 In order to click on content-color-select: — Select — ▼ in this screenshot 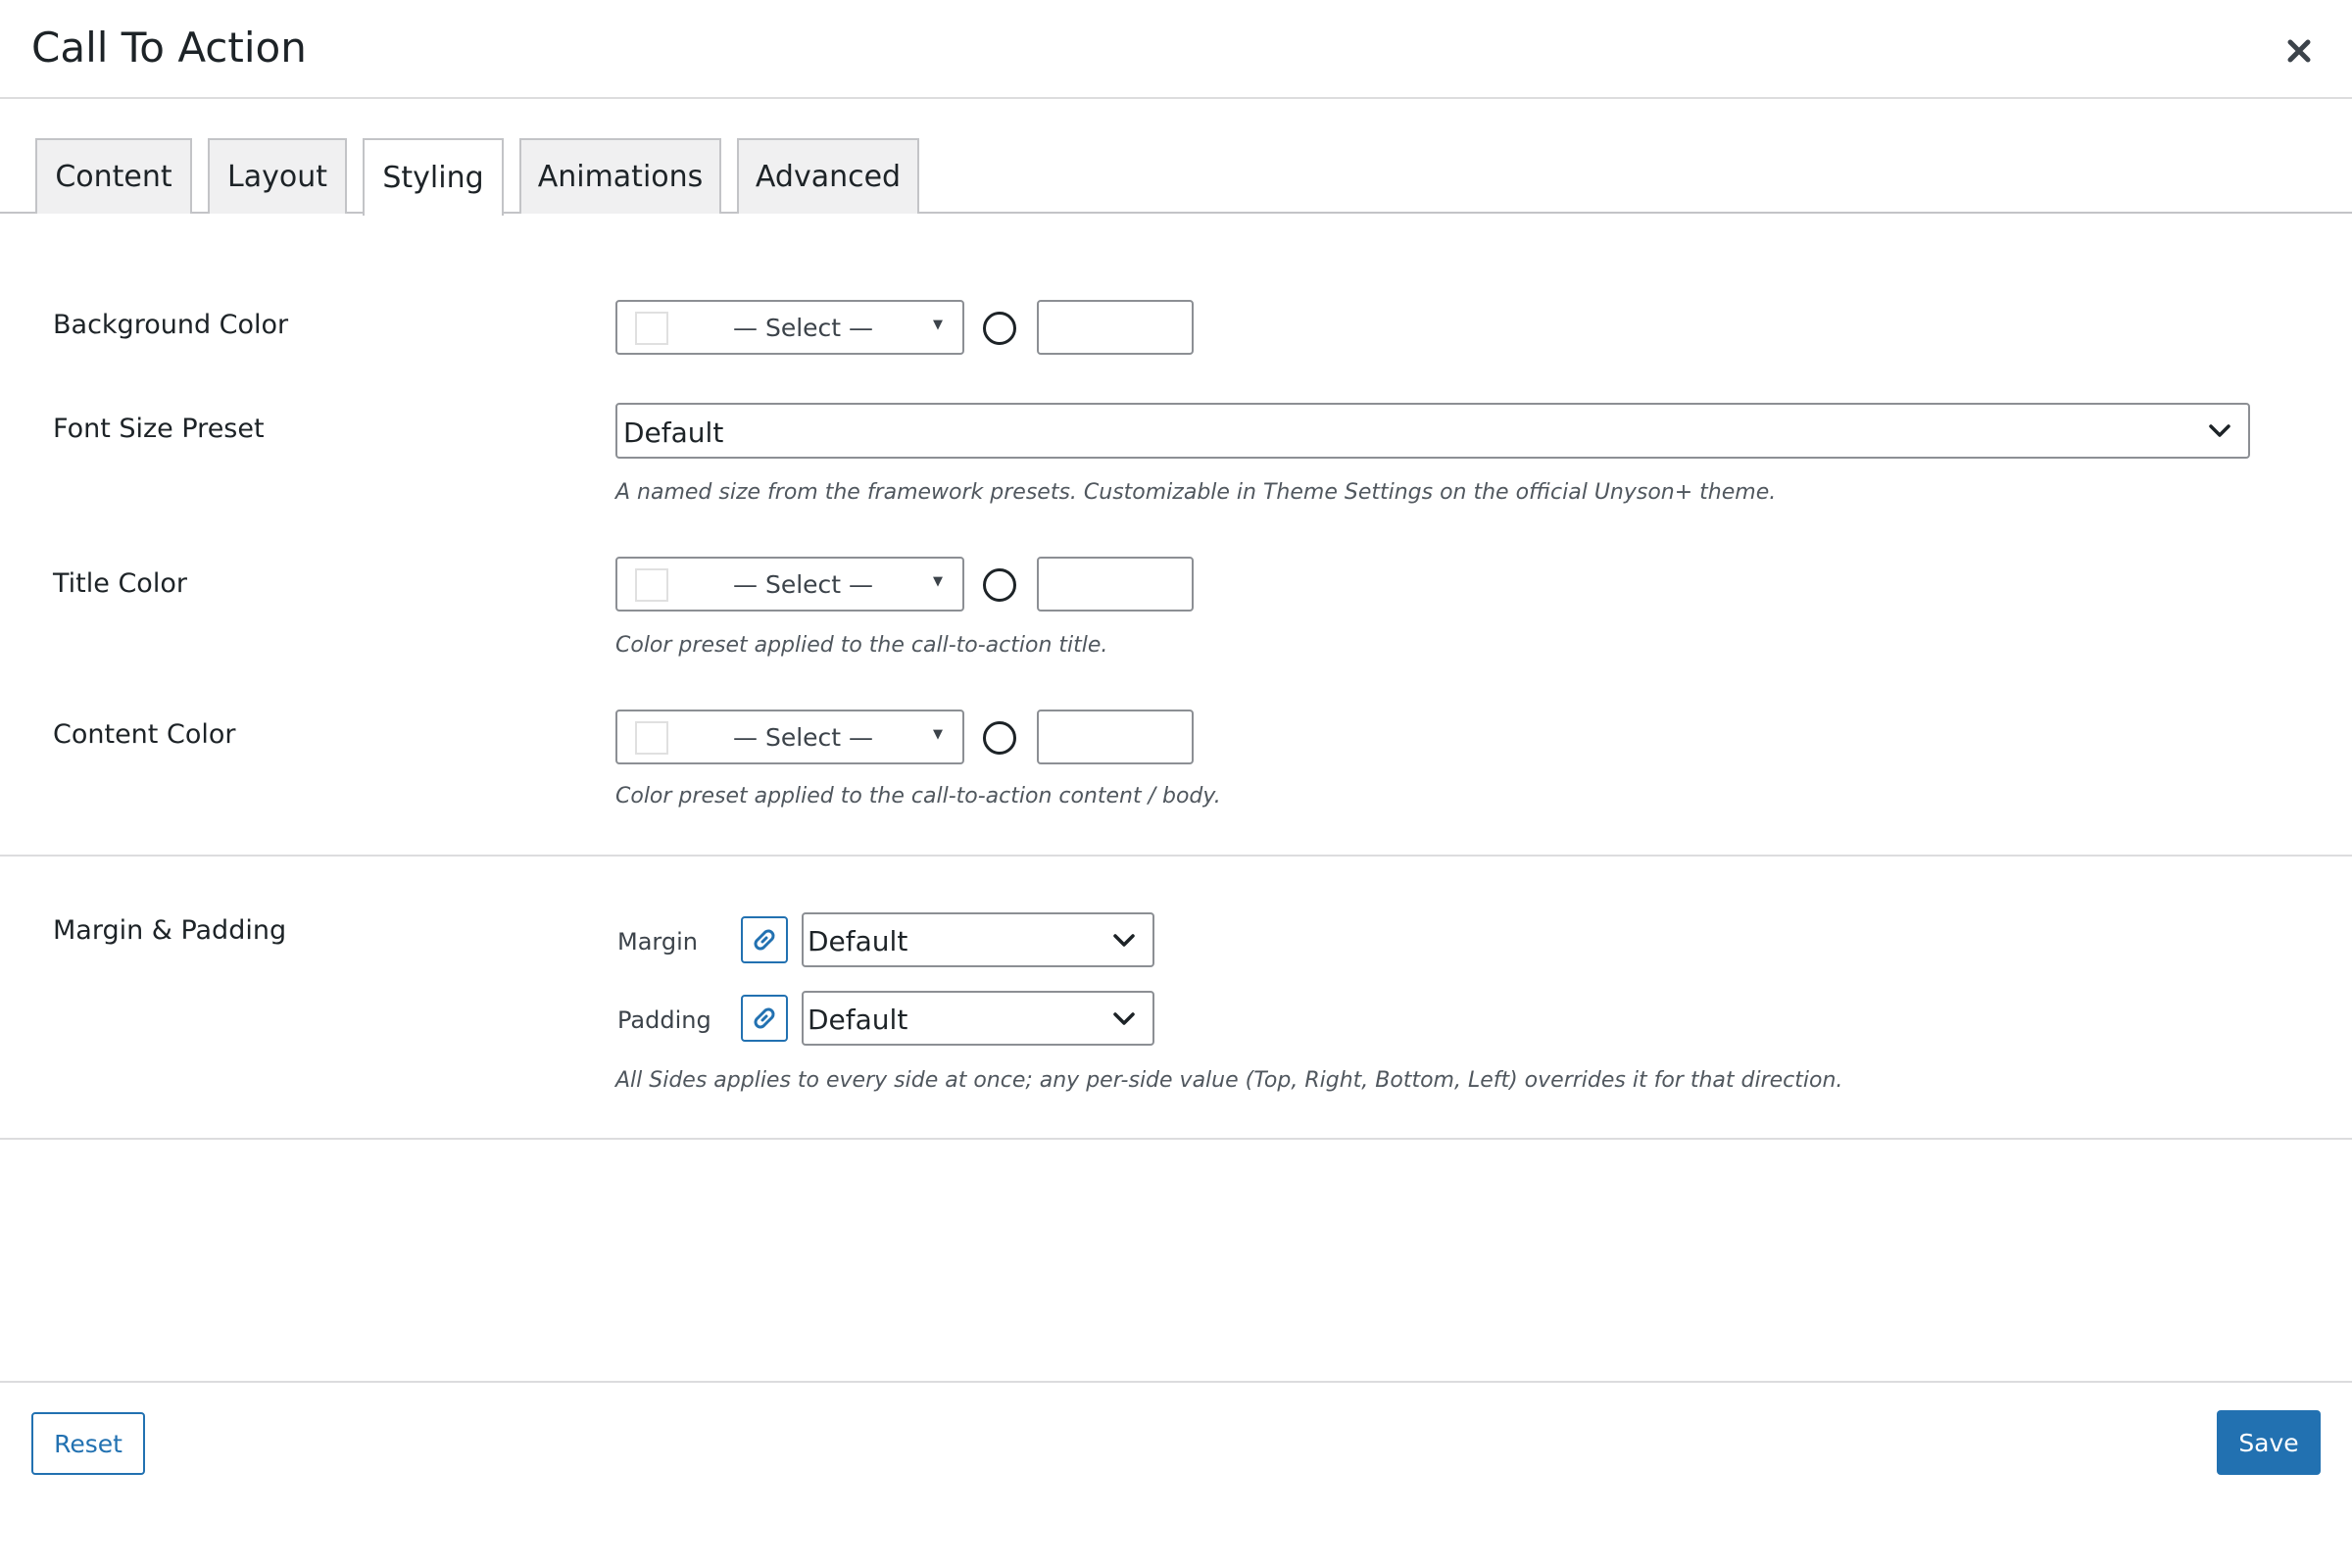, I will do `click(789, 737)`.